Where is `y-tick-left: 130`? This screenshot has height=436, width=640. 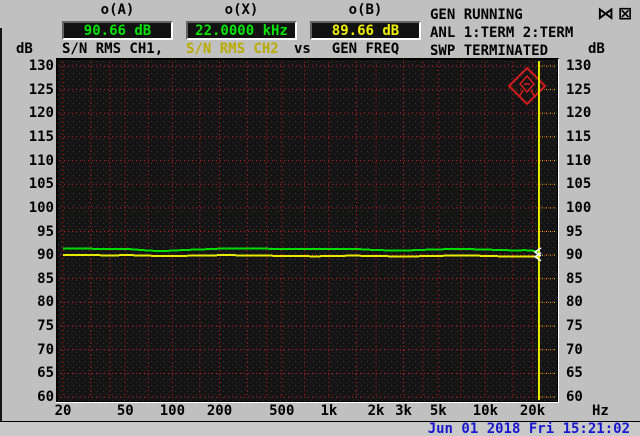 y-tick-left: 130 is located at coordinates (41, 66).